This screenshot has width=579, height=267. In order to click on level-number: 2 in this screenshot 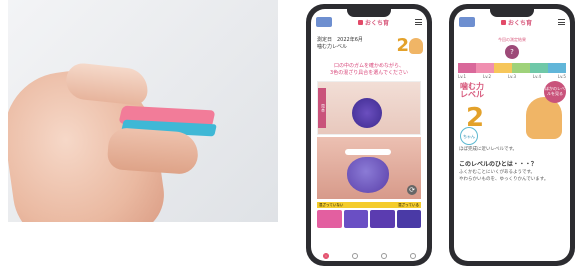, I will do `click(402, 45)`.